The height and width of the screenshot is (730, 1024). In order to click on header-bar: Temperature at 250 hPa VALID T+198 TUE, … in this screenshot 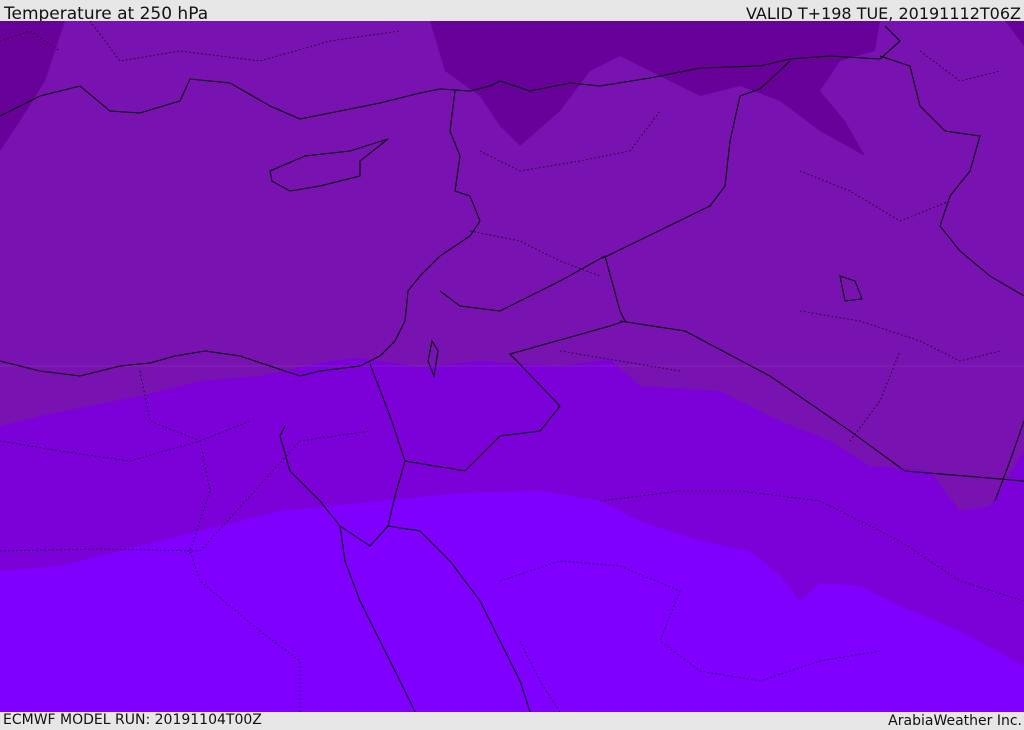, I will do `click(512, 12)`.